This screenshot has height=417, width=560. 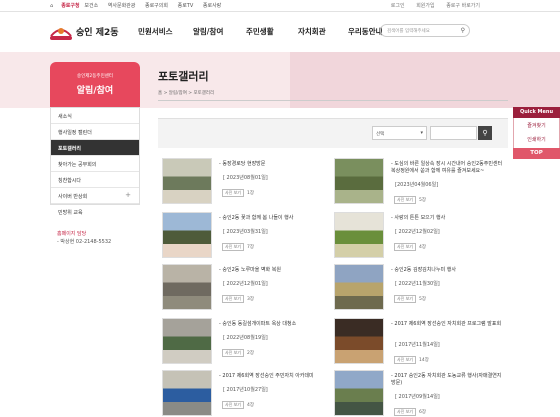 What do you see at coordinates (65, 117) in the screenshot?
I see `sidebar-item-label: 새소식` at bounding box center [65, 117].